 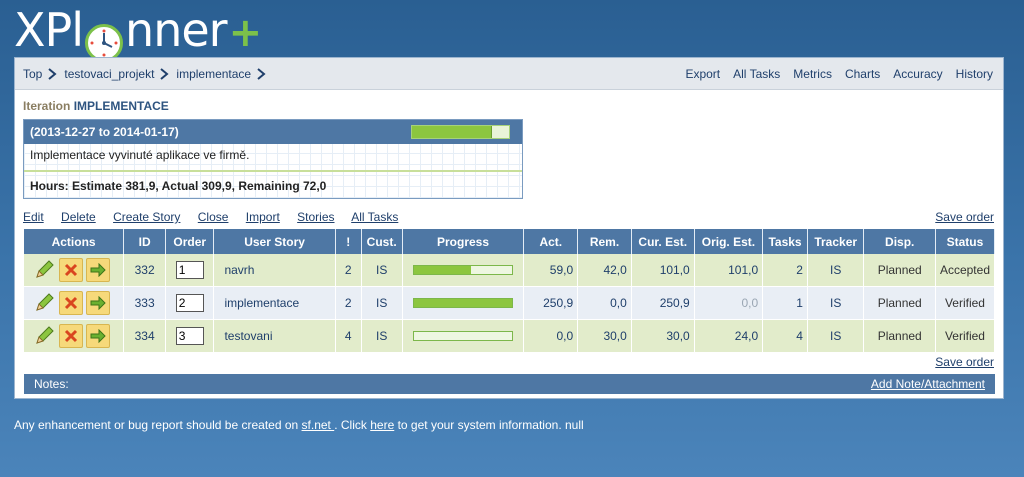 What do you see at coordinates (604, 270) in the screenshot?
I see `row-remaining: 42,0` at bounding box center [604, 270].